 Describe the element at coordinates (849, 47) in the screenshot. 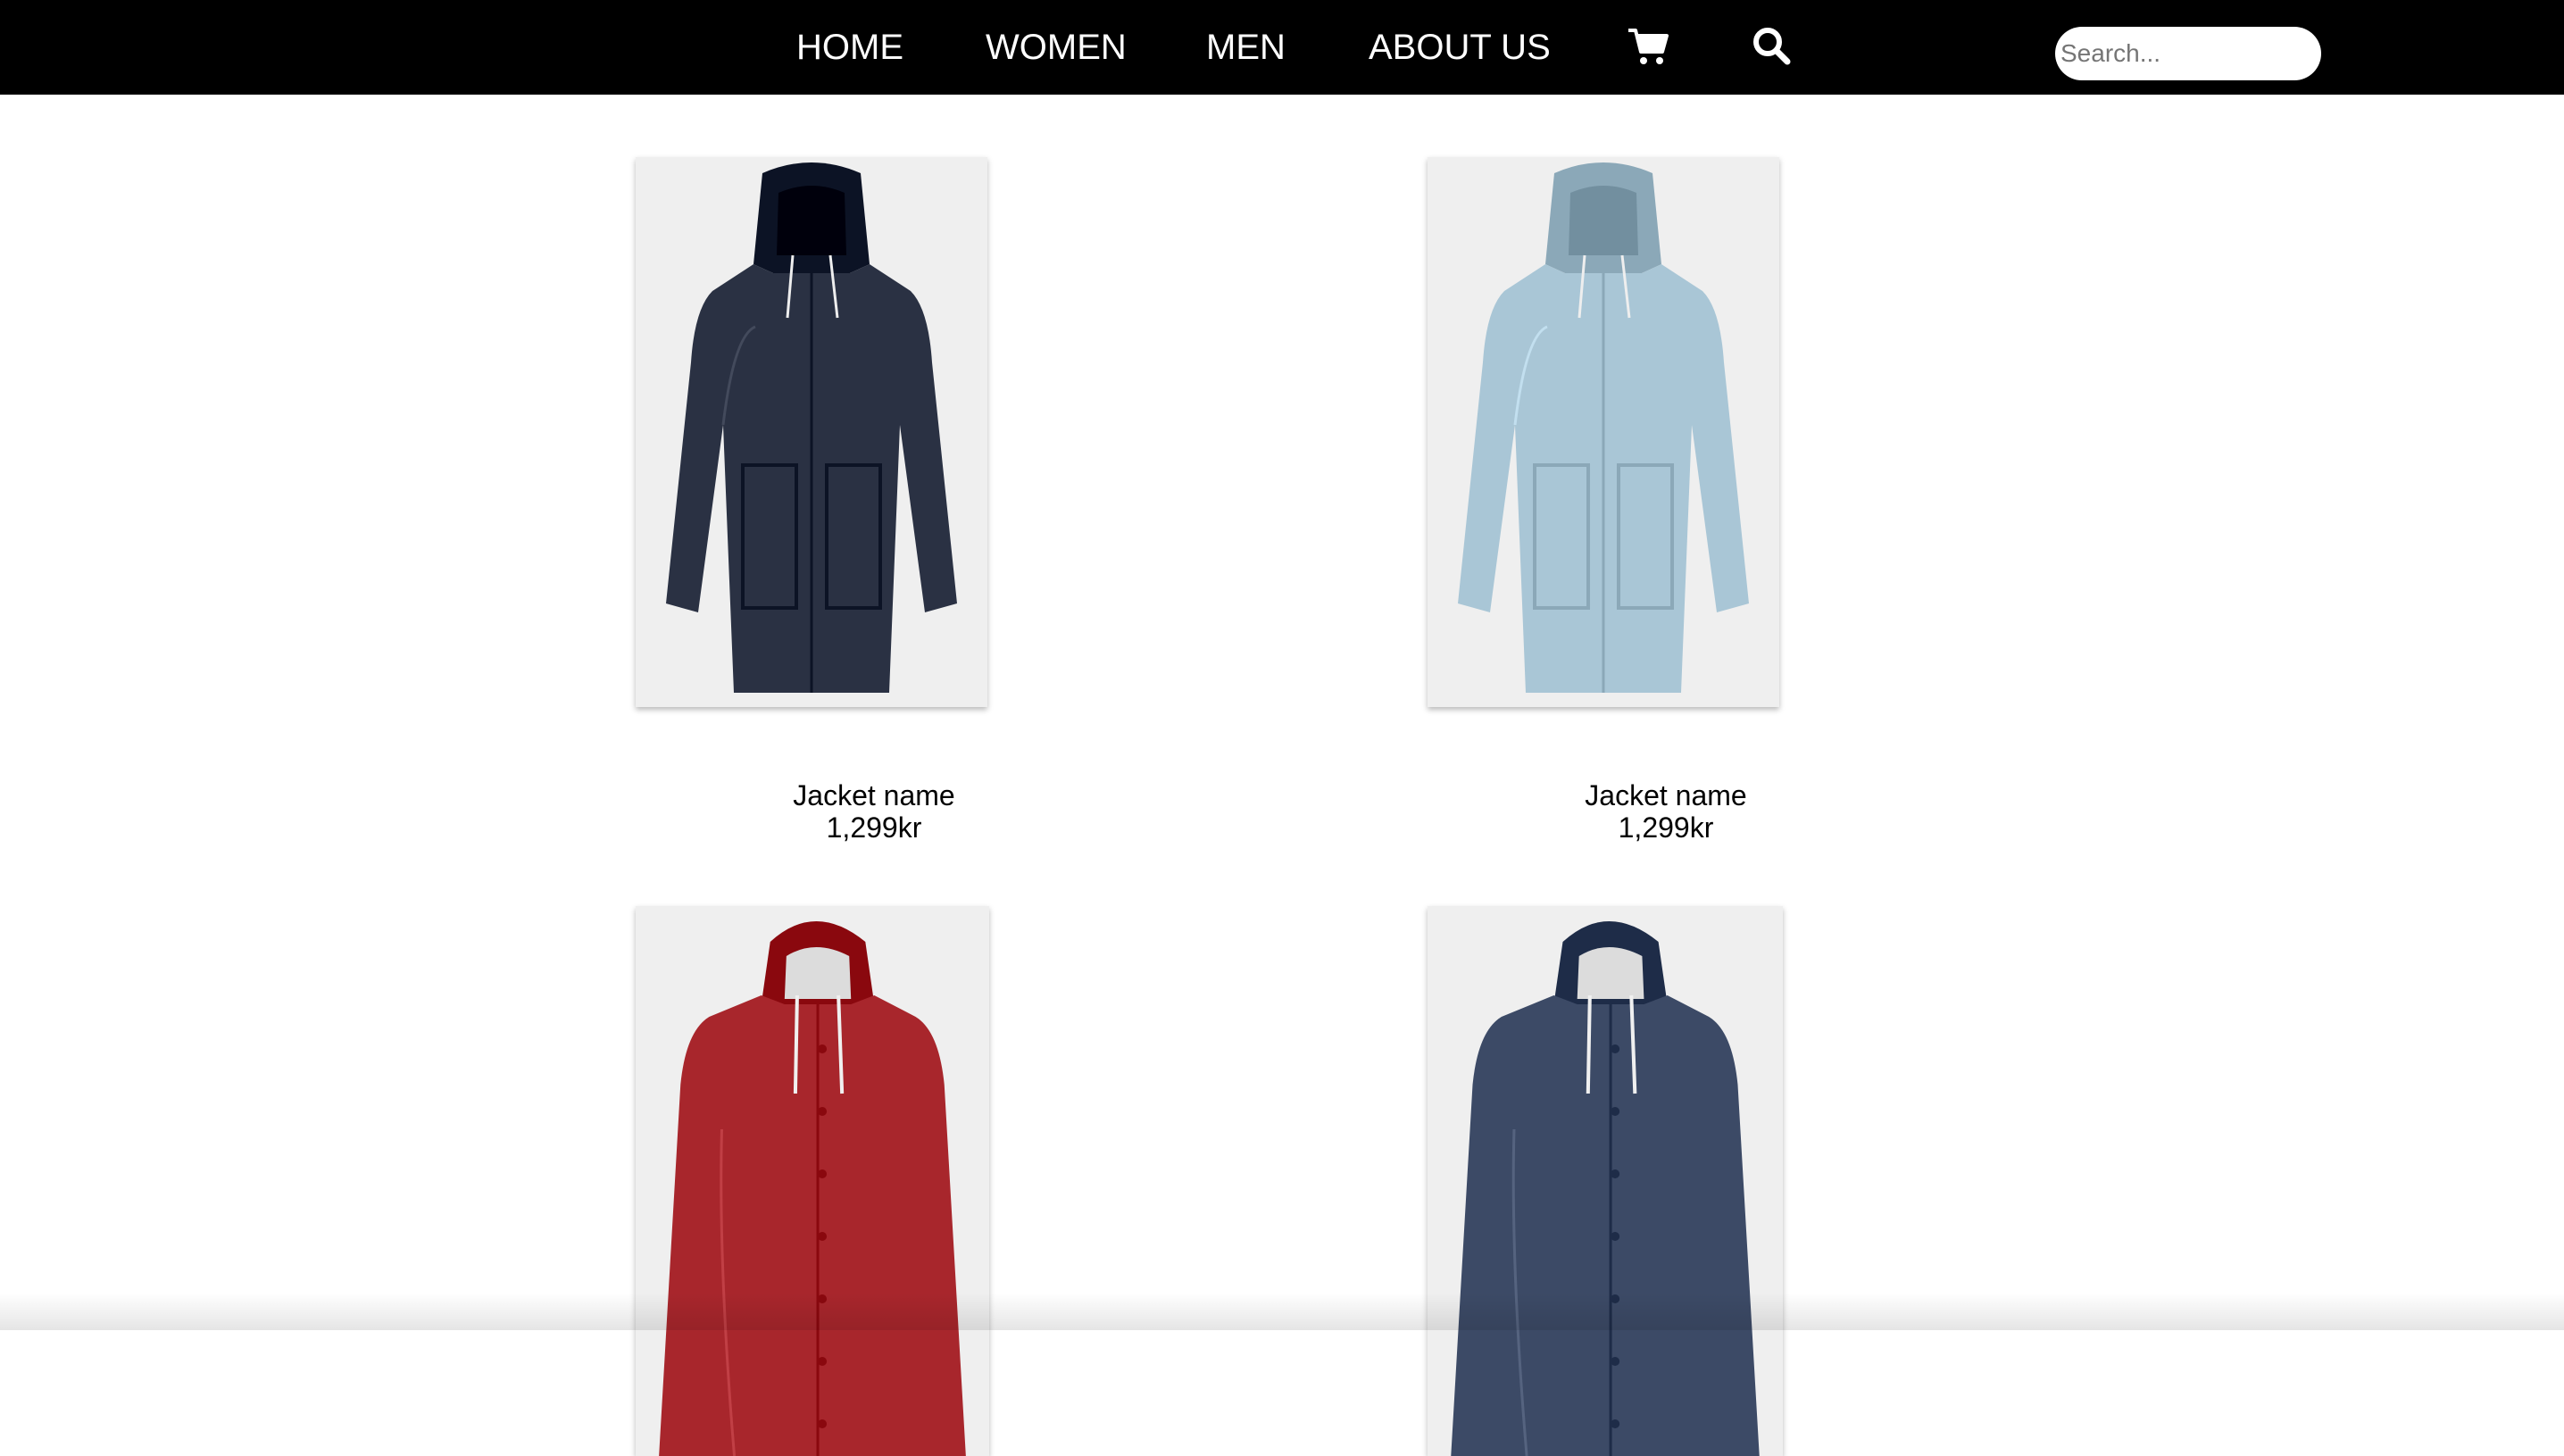

I see `nav-home-link: HOME` at that location.